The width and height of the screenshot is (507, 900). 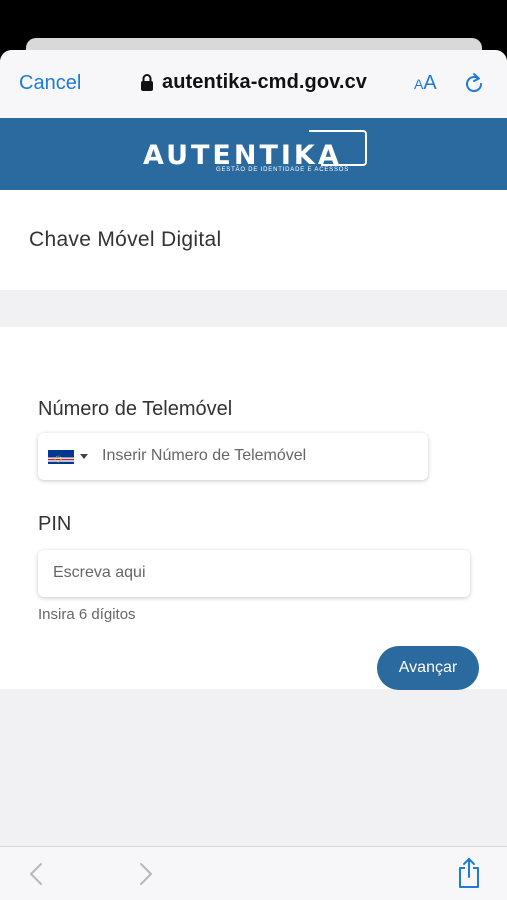 I want to click on browser-top-bar: Cancel autentika-cmd.gov.cv AA, so click(x=253, y=84).